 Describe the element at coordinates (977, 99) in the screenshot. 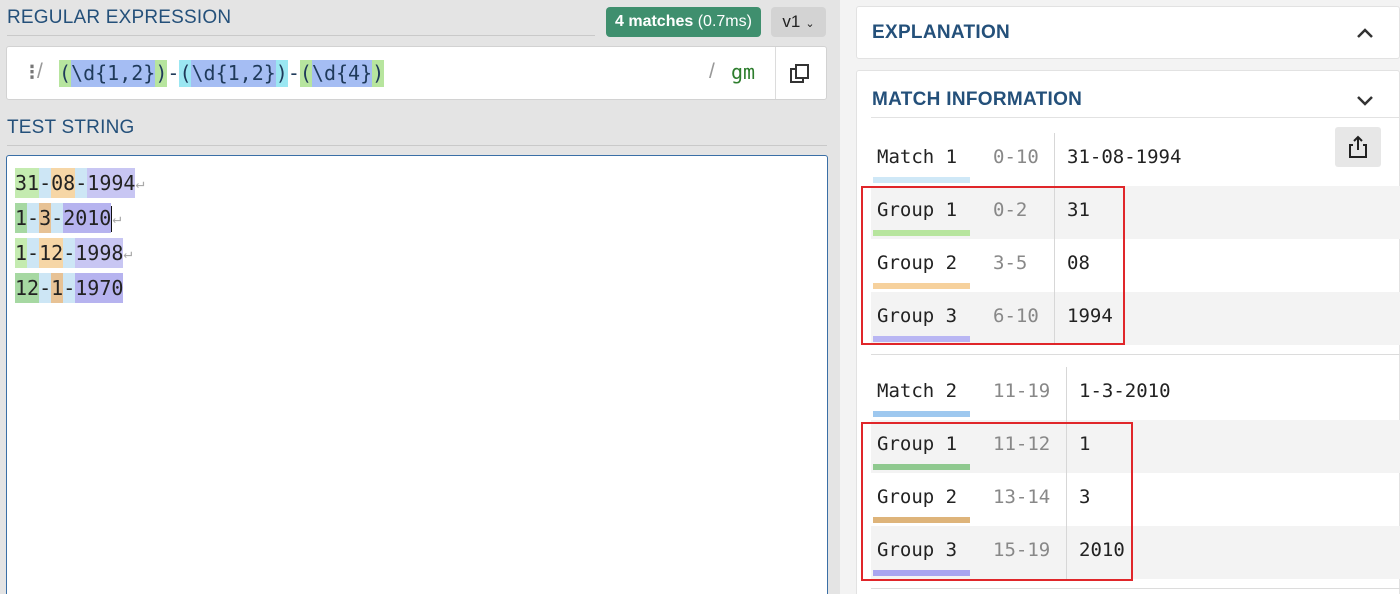

I see `match-information-title: MATCH INFORMATION` at that location.